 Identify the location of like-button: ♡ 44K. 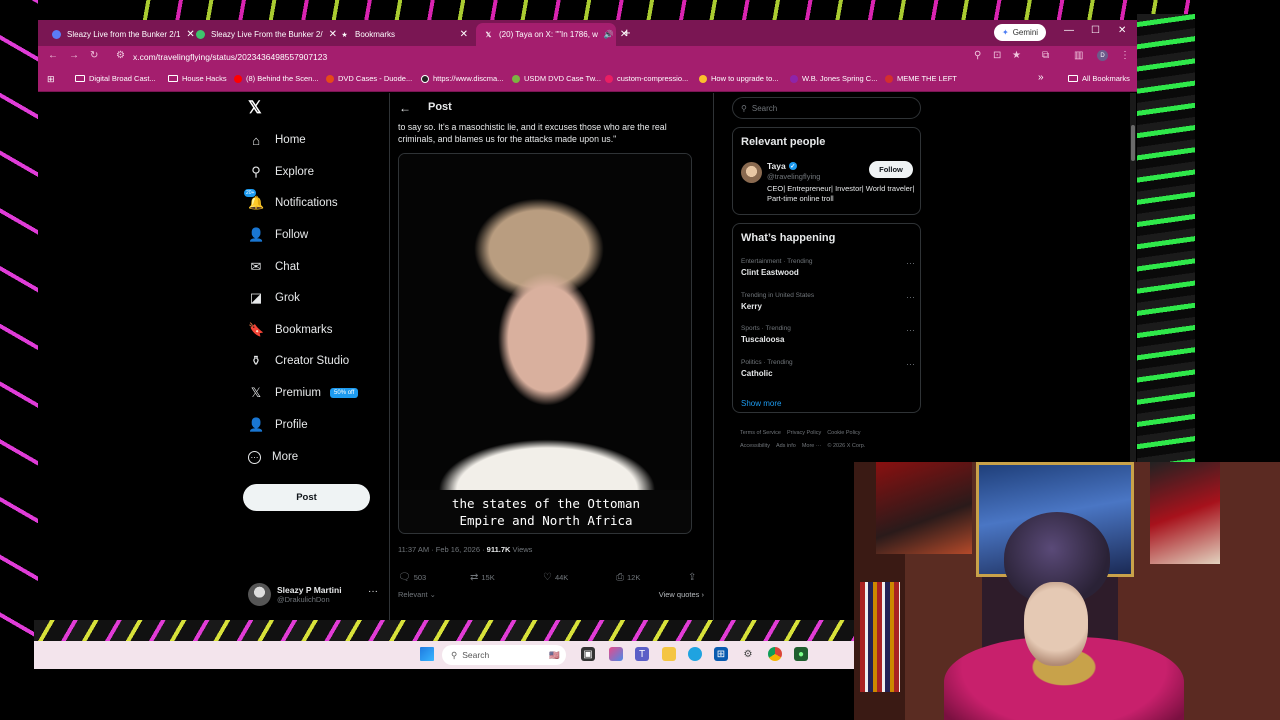
(555, 577).